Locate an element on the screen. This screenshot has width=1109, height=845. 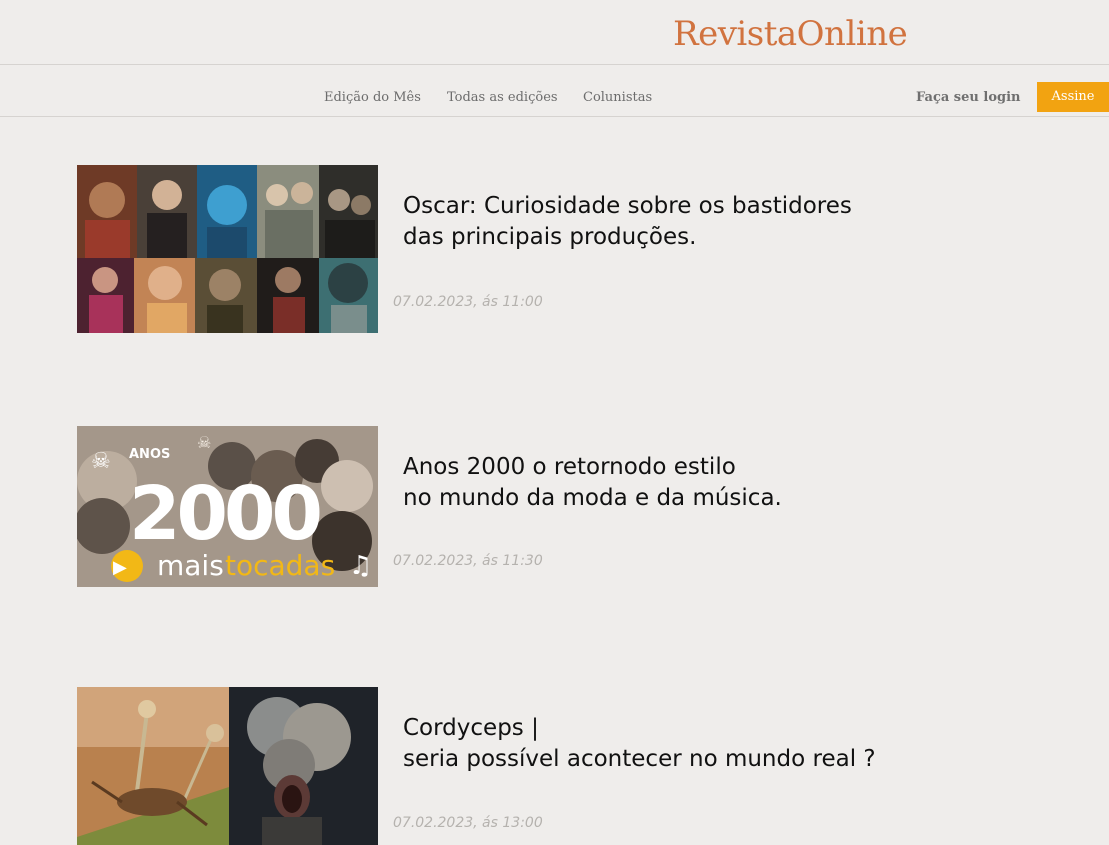
nav-item-edicao-do-mes: Edição do Mês is located at coordinates (372, 97).